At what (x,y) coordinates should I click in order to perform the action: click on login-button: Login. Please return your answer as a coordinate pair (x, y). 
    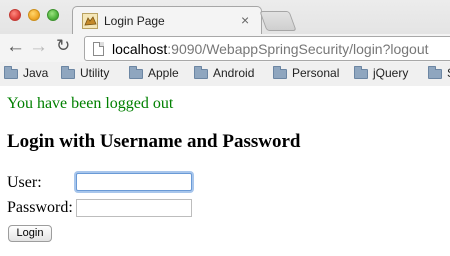
    Looking at the image, I should click on (30, 233).